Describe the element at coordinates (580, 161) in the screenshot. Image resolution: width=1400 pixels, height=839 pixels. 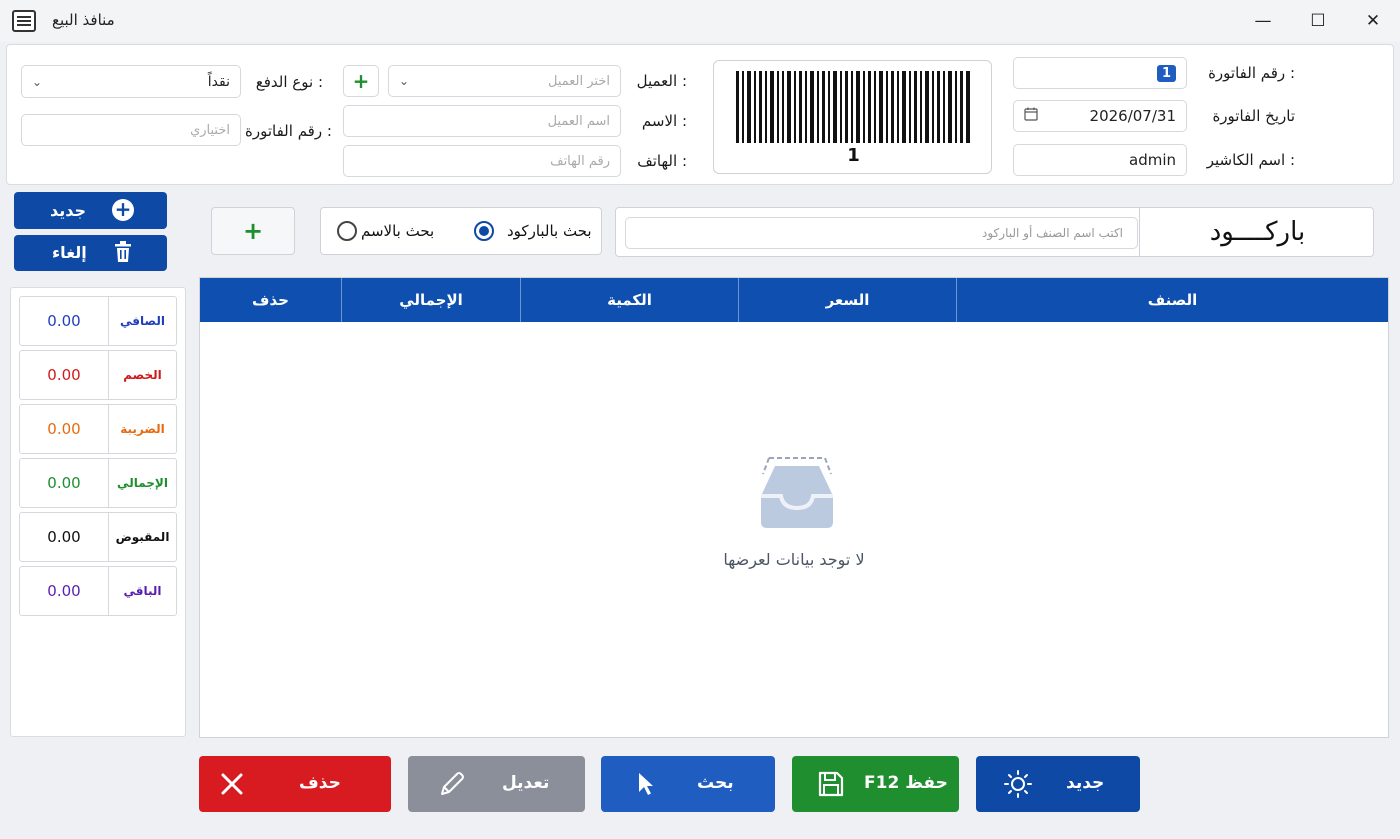
I see `customer-phone-placeholder: رقم الهاتف` at that location.